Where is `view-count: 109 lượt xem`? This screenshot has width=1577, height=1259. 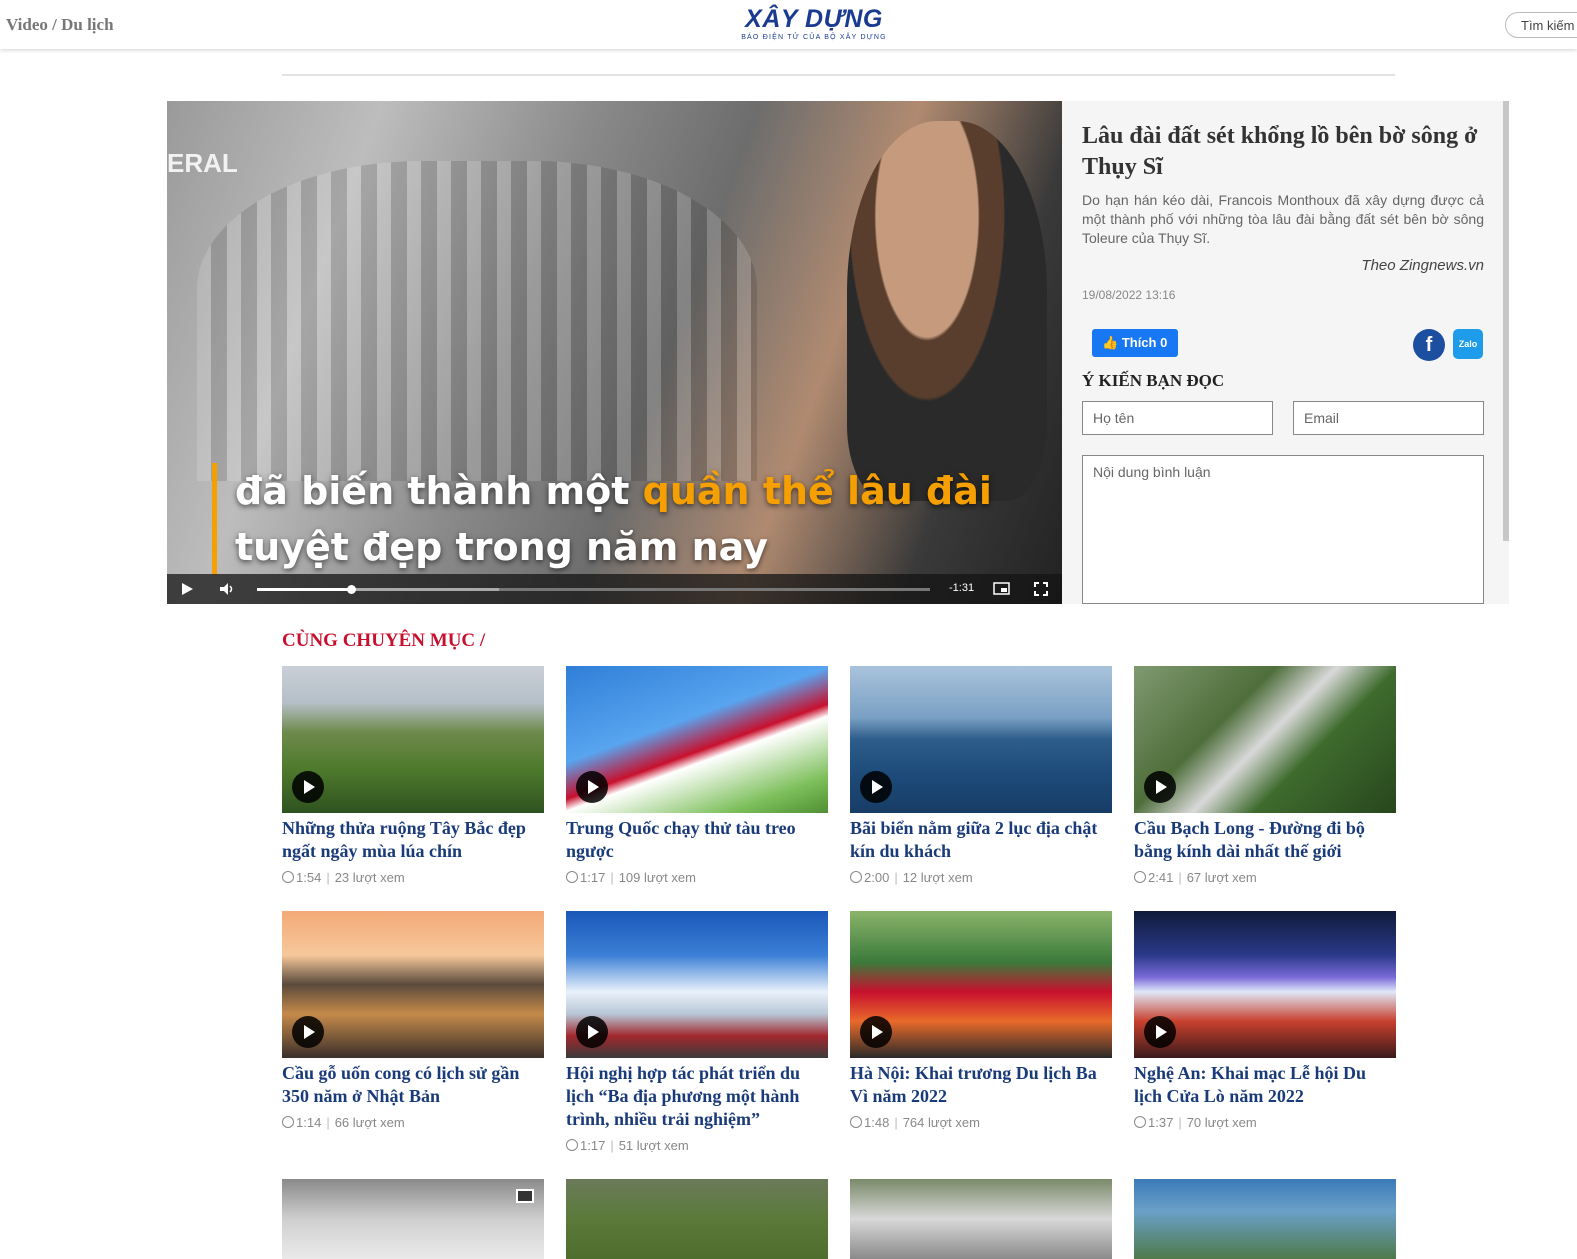
view-count: 109 lượt xem is located at coordinates (657, 877).